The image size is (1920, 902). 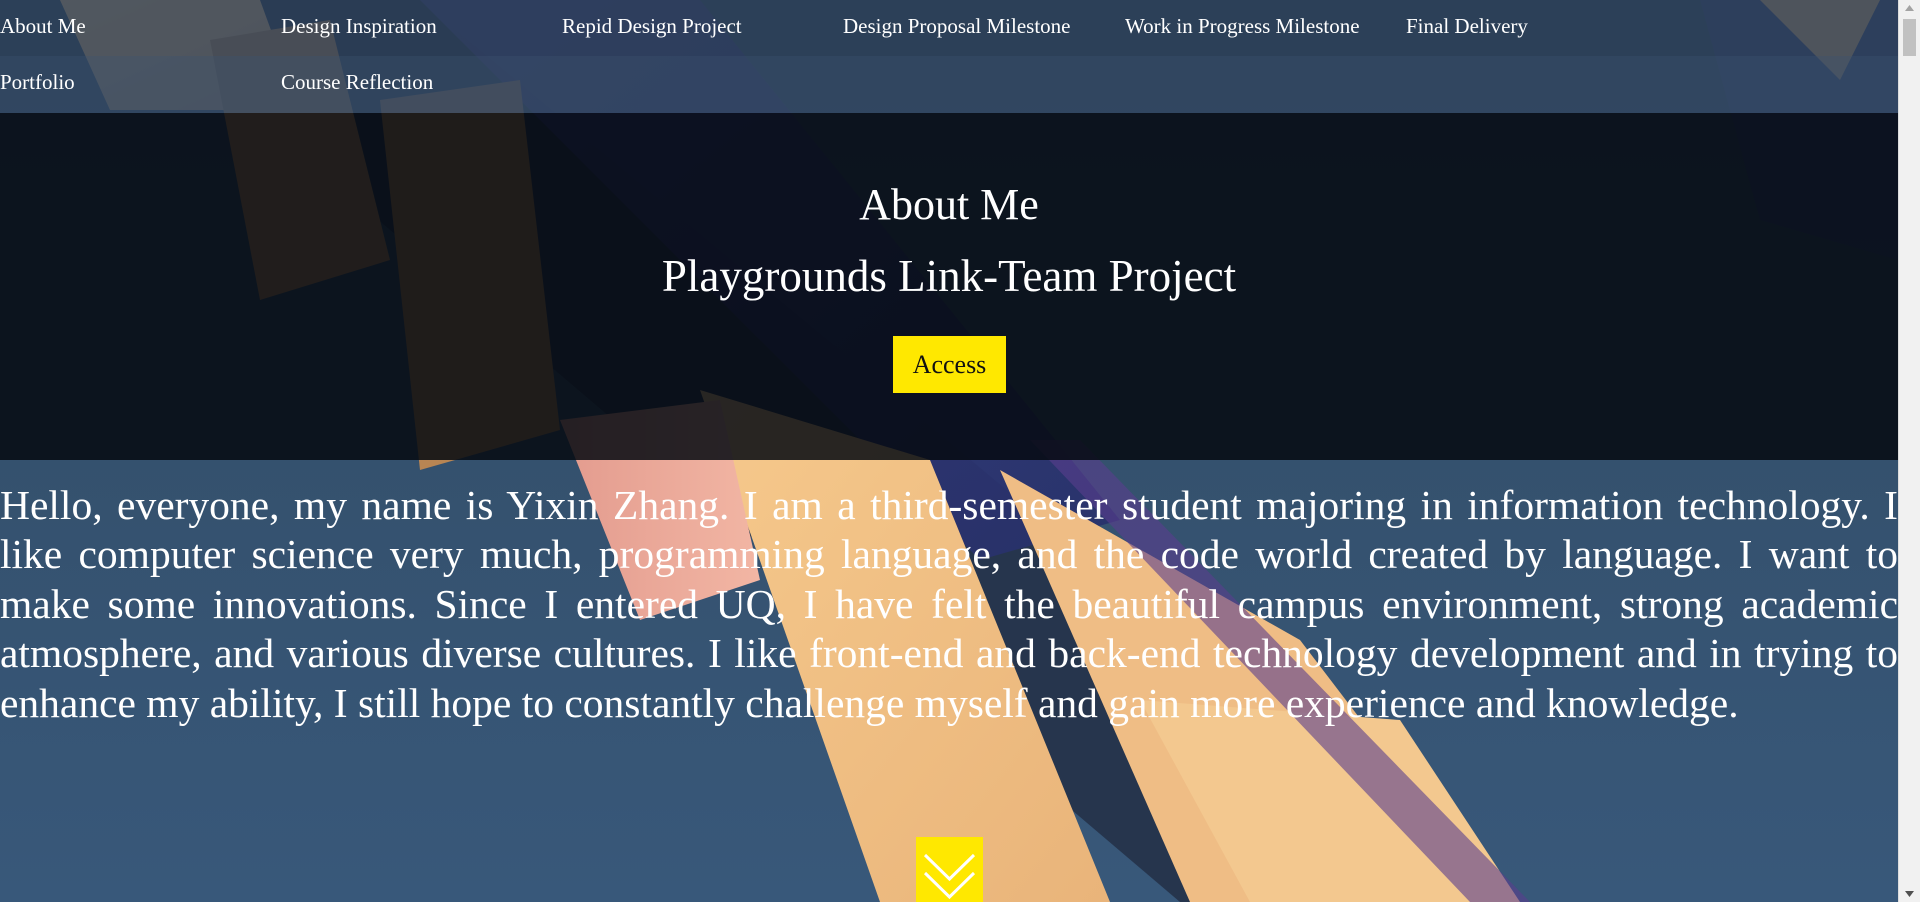 I want to click on scrollbar-thumb, so click(x=1909, y=37).